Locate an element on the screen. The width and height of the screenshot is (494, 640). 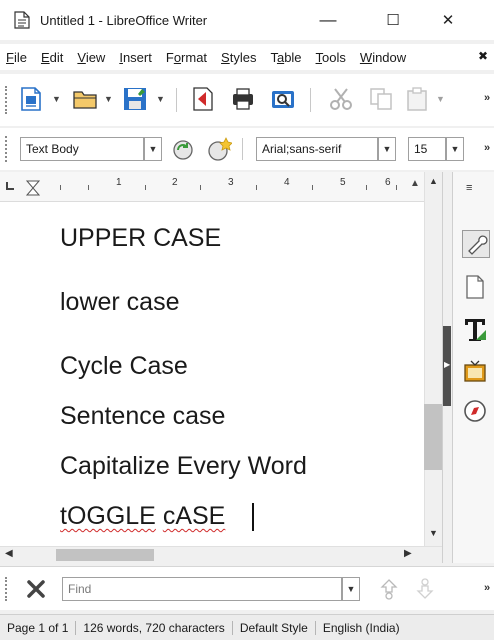
misspelled-word: tOGGLE is located at coordinates (108, 516).